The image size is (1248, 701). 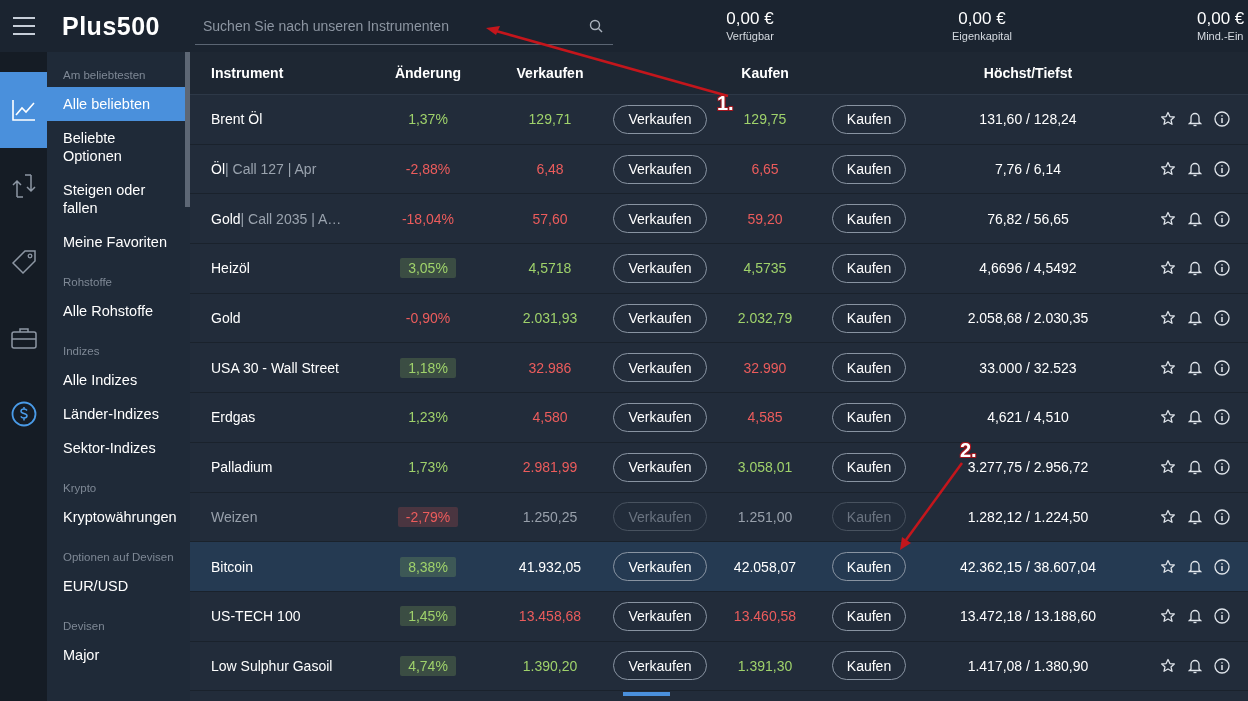 What do you see at coordinates (87, 282) in the screenshot?
I see `sidebar-heading: Rohstoffe` at bounding box center [87, 282].